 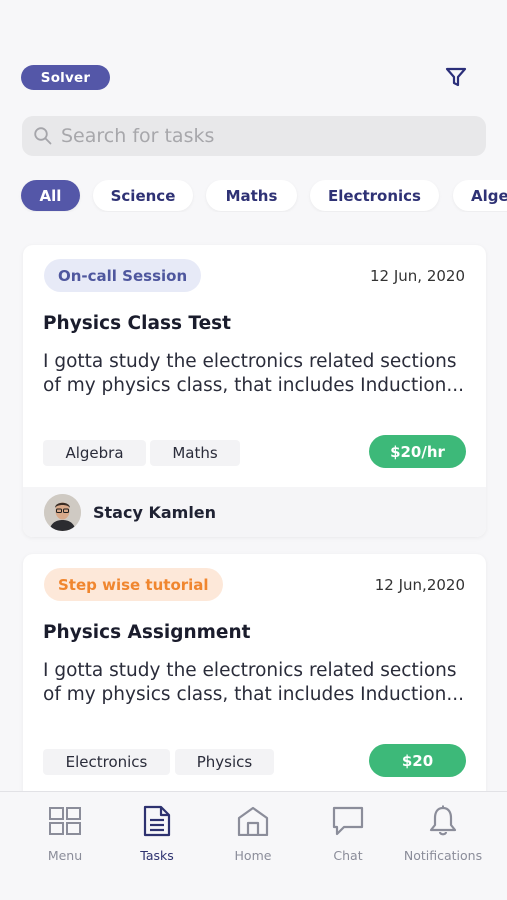 What do you see at coordinates (62, 512) in the screenshot?
I see `avatar` at bounding box center [62, 512].